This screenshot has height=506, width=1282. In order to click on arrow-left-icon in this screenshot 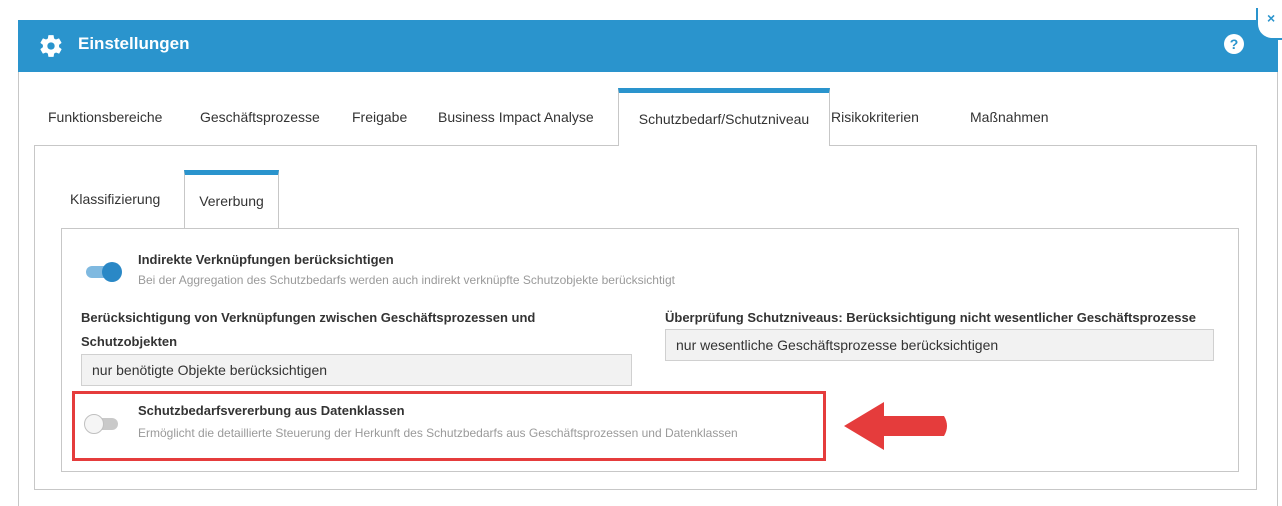, I will do `click(895, 426)`.